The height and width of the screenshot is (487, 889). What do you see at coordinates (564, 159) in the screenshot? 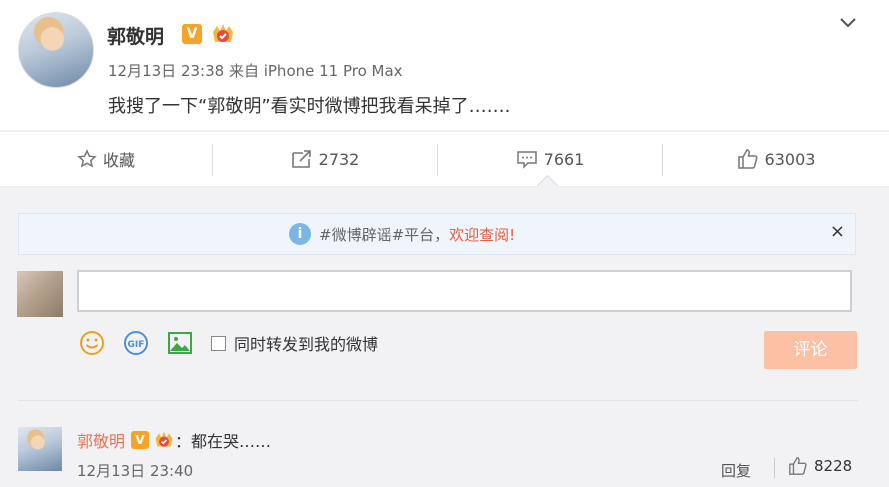
I see `comment-count: 7661` at bounding box center [564, 159].